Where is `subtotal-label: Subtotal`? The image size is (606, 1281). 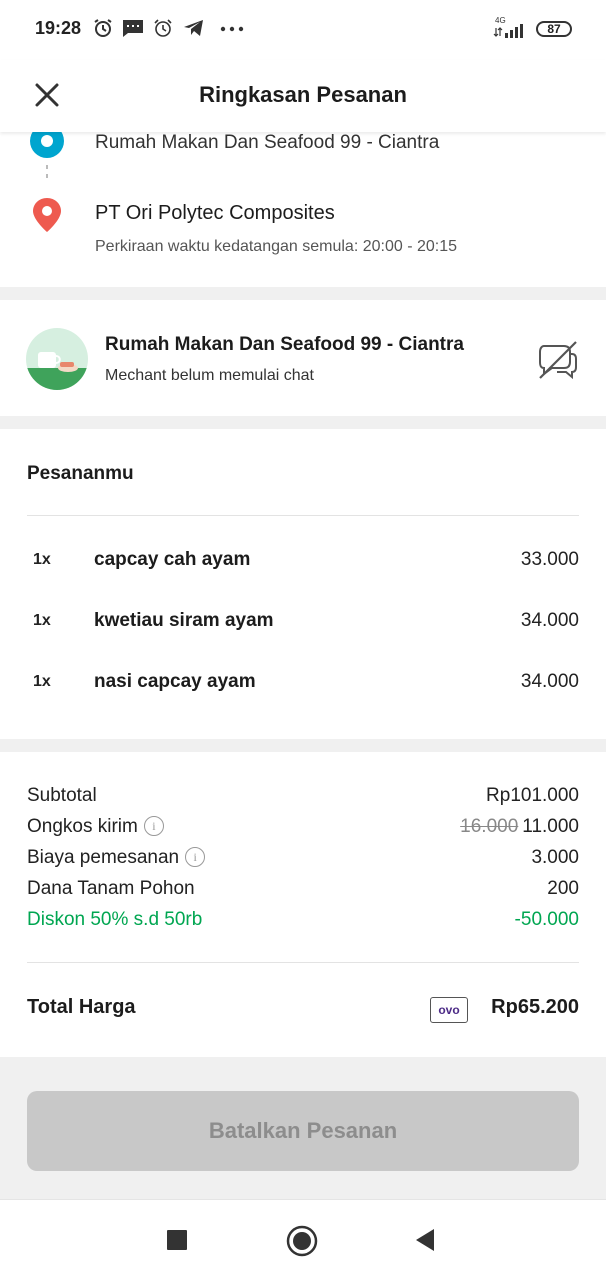 subtotal-label: Subtotal is located at coordinates (62, 795).